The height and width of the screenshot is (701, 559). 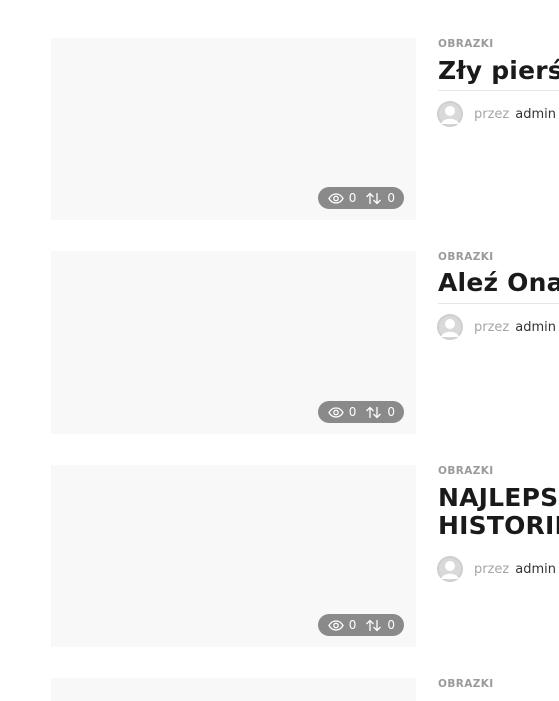 I want to click on post-title-line: NAJLEPS, so click(x=498, y=498).